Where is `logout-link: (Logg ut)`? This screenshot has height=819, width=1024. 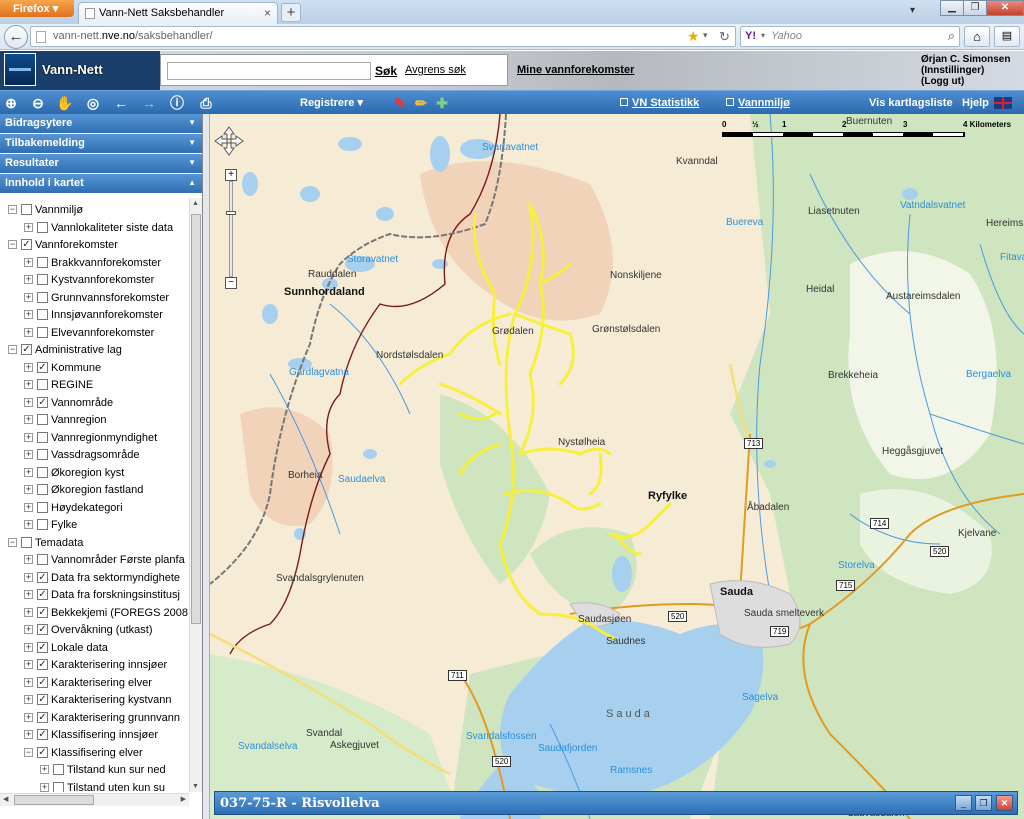 logout-link: (Logg ut) is located at coordinates (965, 81).